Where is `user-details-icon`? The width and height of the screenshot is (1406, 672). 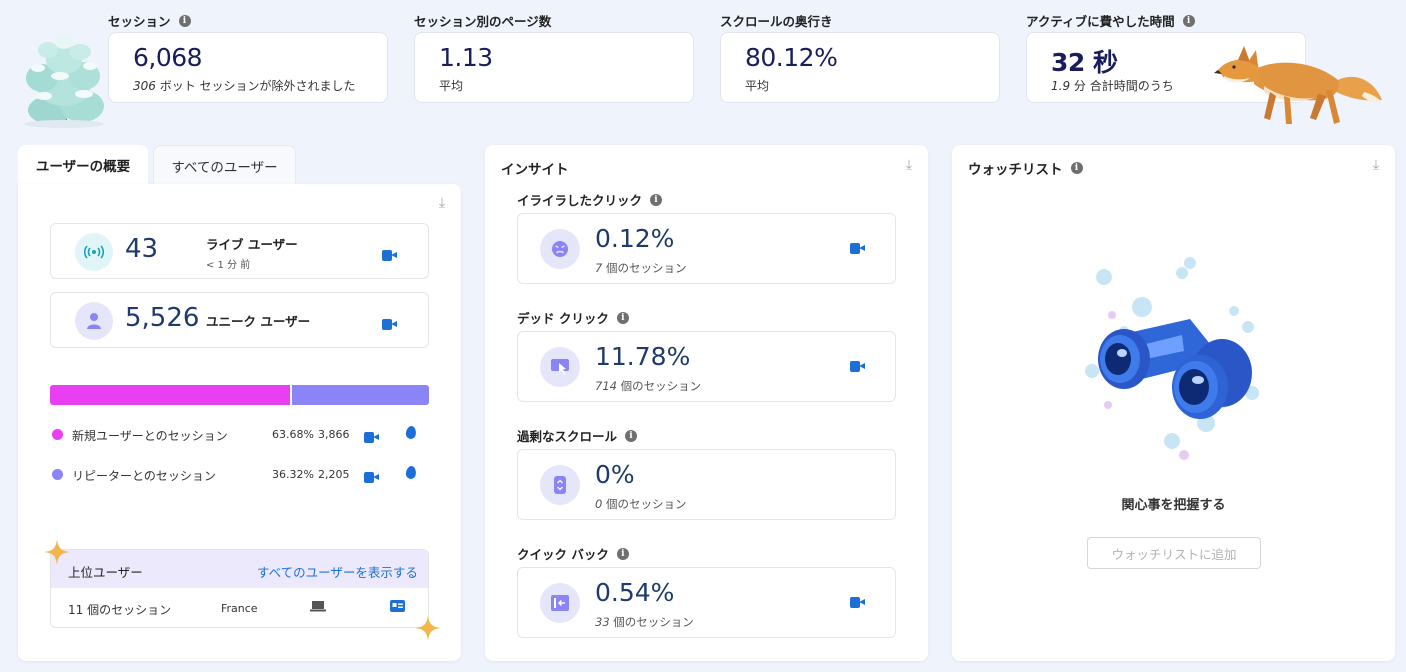
user-details-icon is located at coordinates (397, 606).